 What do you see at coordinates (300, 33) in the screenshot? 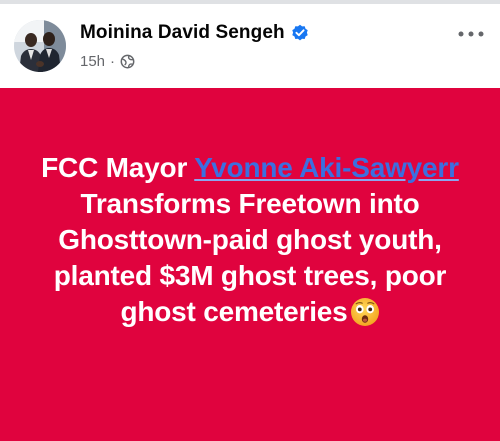
I see `verified-badge-icon` at bounding box center [300, 33].